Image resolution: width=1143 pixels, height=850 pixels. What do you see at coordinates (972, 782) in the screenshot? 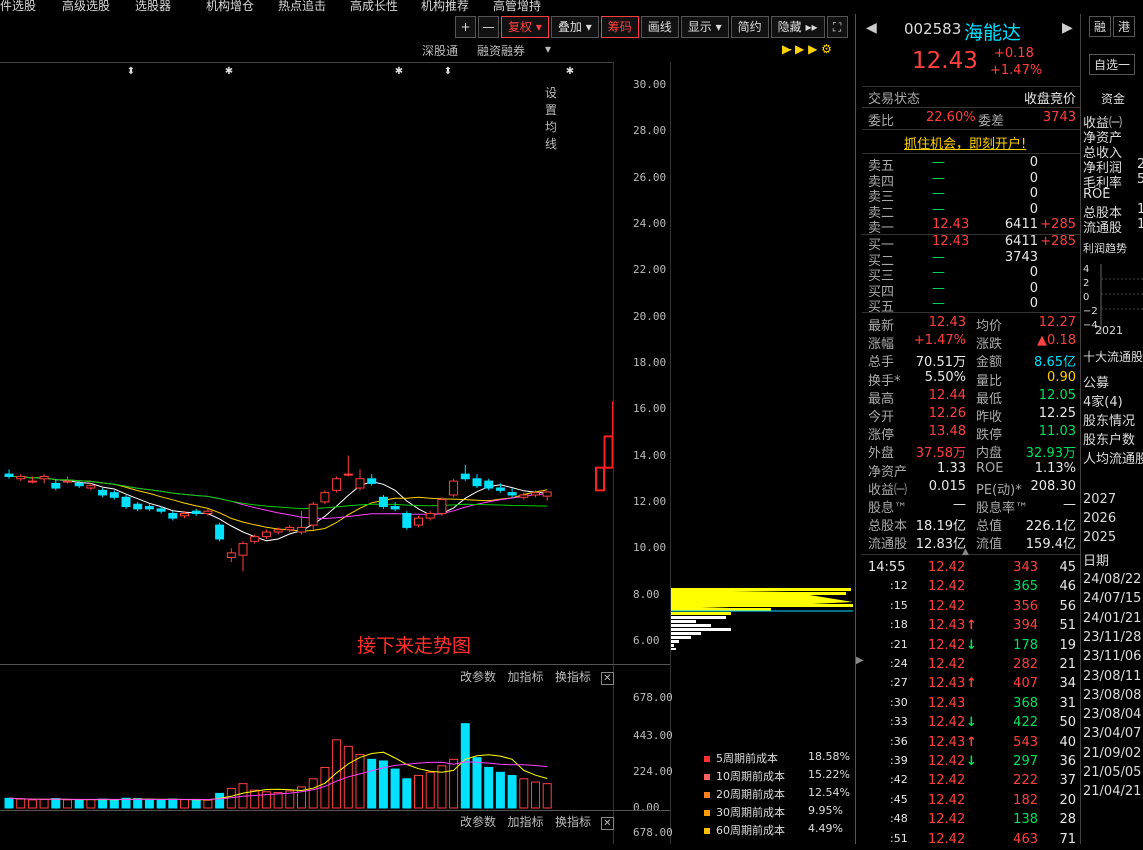
I see `tick-row: :42 12.42 222 37` at bounding box center [972, 782].